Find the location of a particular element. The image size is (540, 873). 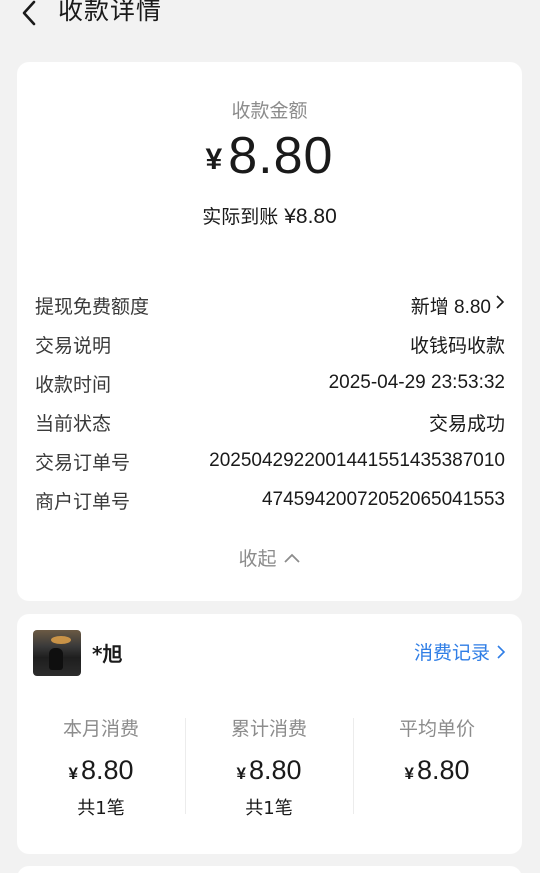

history-label: 消费记录 is located at coordinates (451, 653).